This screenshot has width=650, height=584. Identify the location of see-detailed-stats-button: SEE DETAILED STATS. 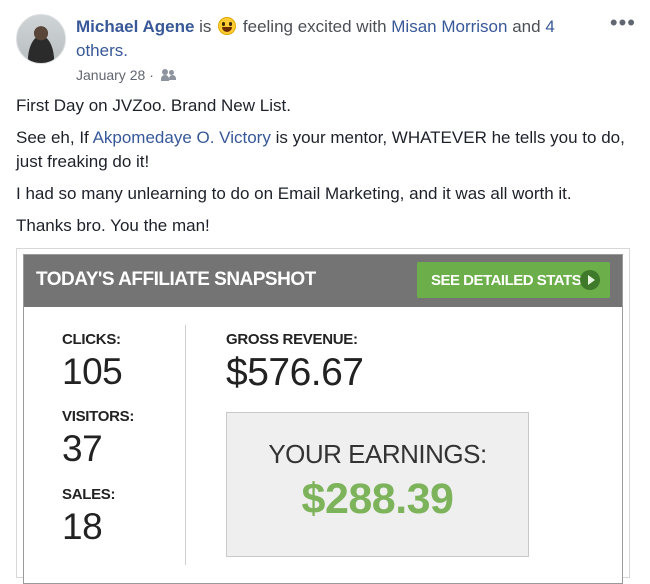
(513, 280).